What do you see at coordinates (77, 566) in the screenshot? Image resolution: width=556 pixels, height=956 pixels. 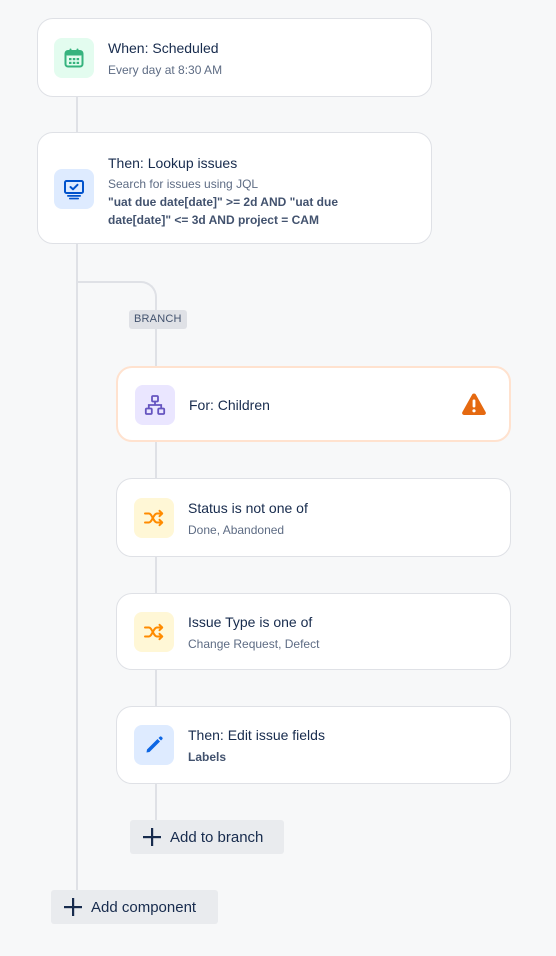 I see `main-connector` at bounding box center [77, 566].